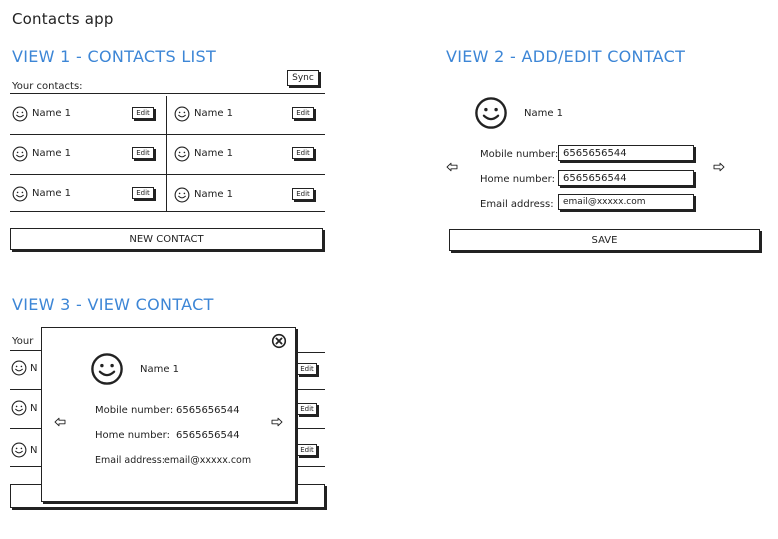  What do you see at coordinates (166, 153) in the screenshot?
I see `column-divider` at bounding box center [166, 153].